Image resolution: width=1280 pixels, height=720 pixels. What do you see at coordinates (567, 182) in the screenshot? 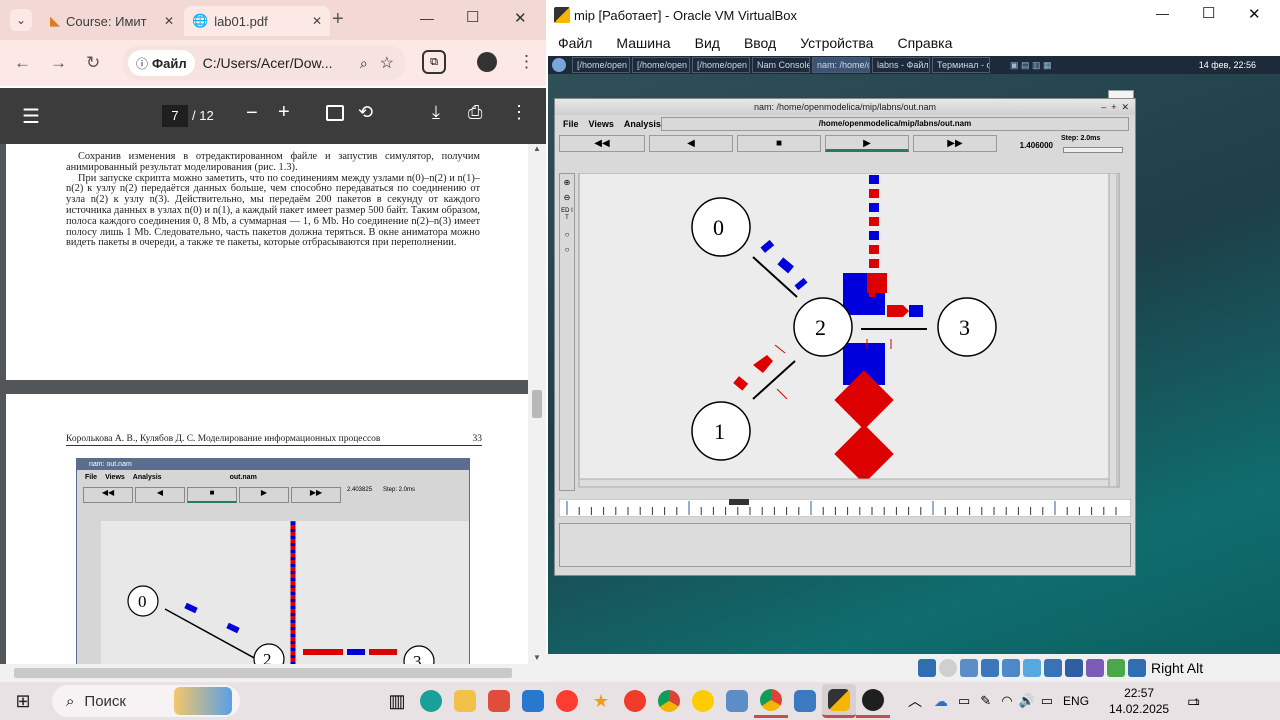
I see `zoom-in-icon: ⊕` at bounding box center [567, 182].